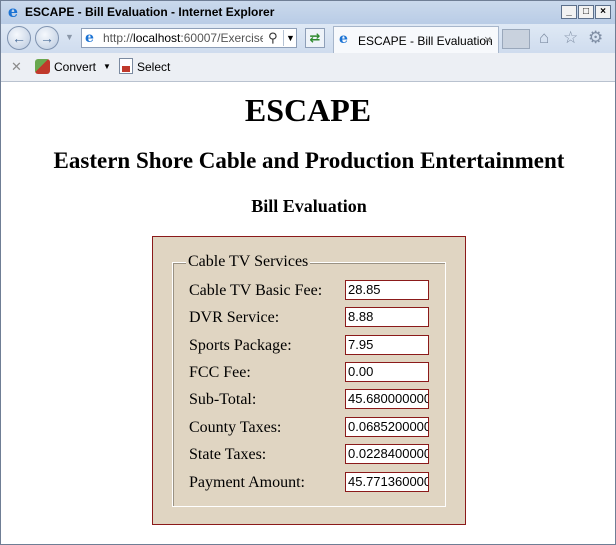 Image resolution: width=616 pixels, height=545 pixels. What do you see at coordinates (234, 317) in the screenshot?
I see `dvr-service-label: DVR Service:` at bounding box center [234, 317].